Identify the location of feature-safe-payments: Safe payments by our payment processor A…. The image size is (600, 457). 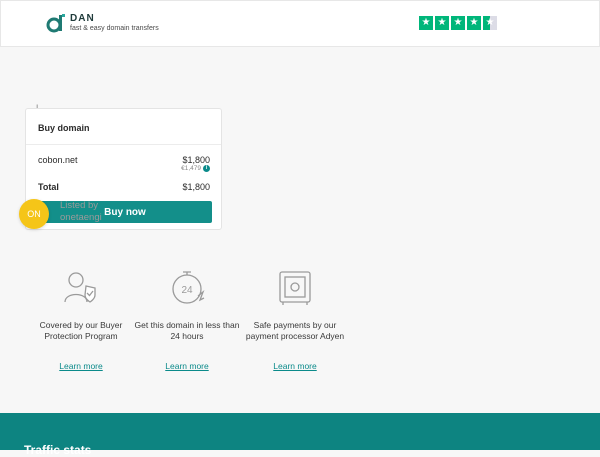
(295, 319).